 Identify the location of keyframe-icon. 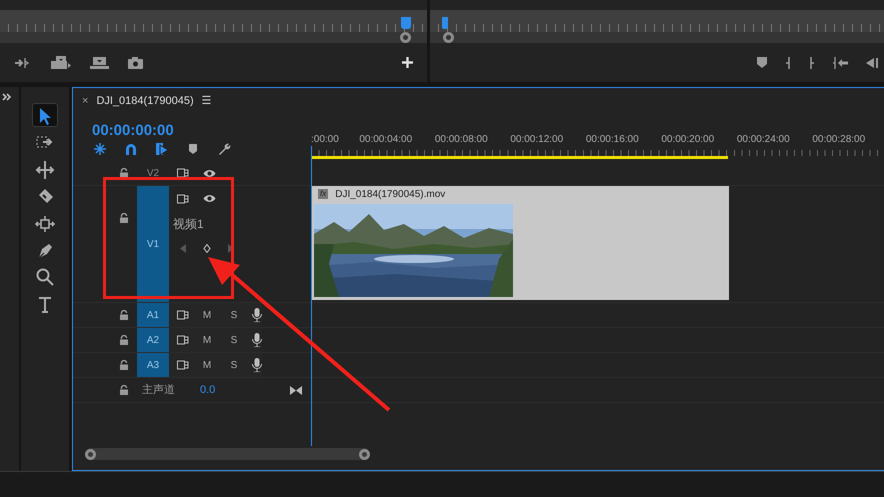
(207, 248).